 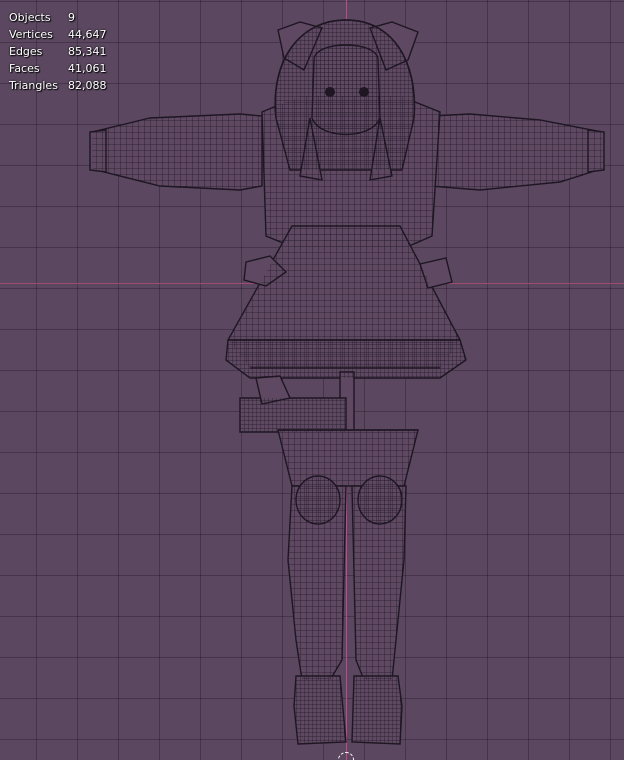 What do you see at coordinates (330, 92) in the screenshot?
I see `left-eye` at bounding box center [330, 92].